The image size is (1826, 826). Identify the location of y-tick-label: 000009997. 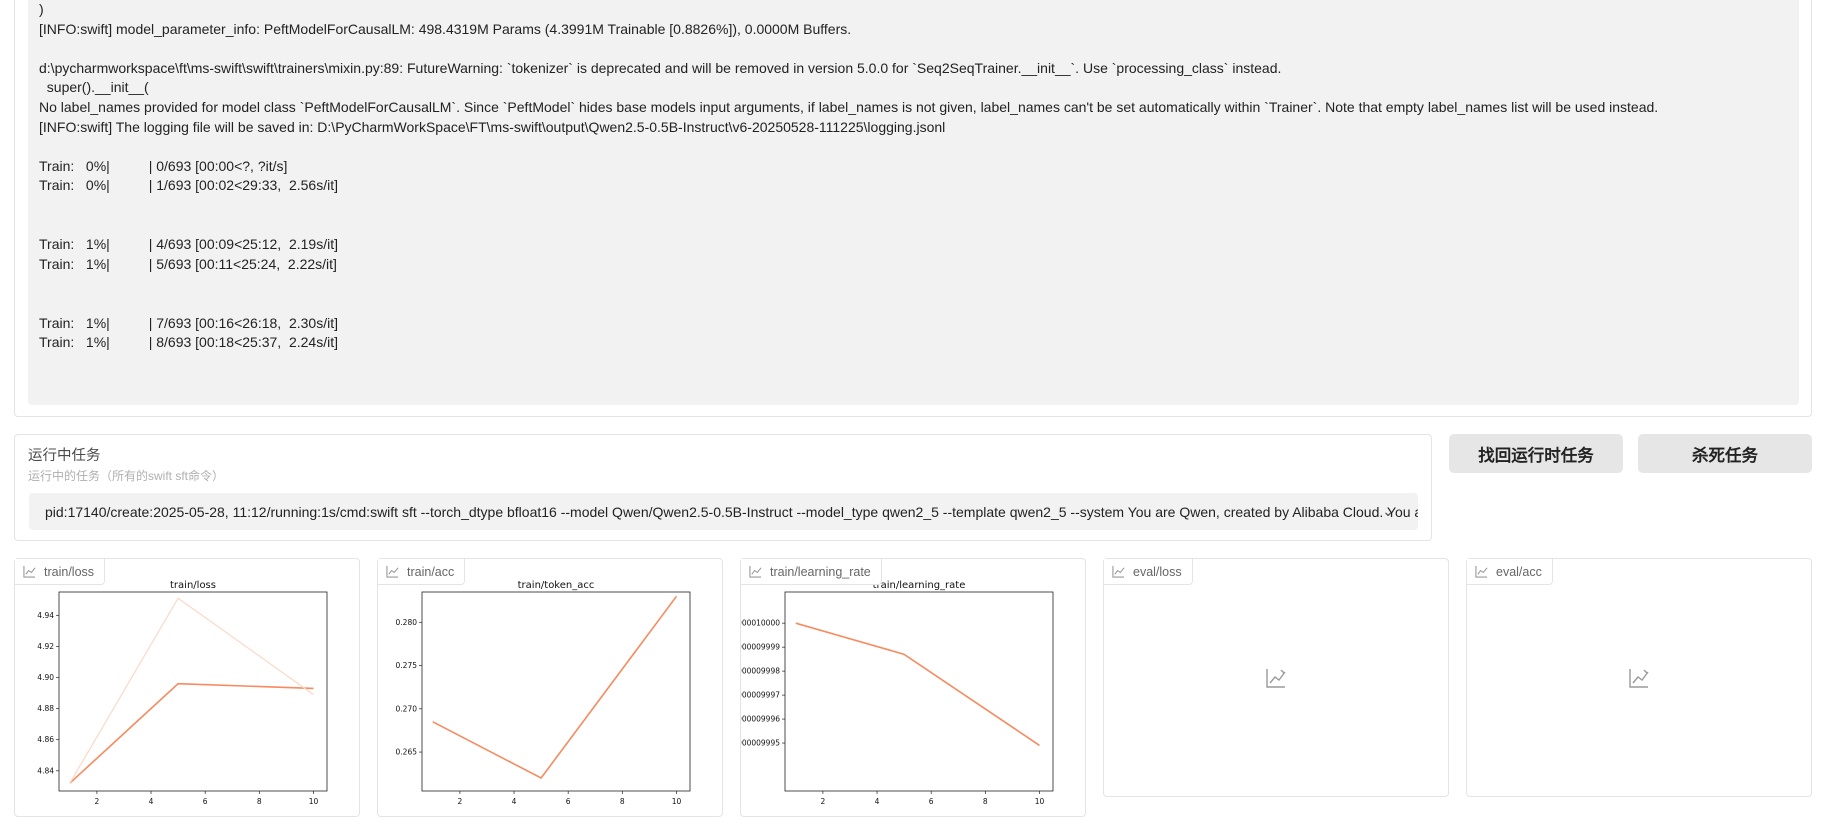
(760, 695).